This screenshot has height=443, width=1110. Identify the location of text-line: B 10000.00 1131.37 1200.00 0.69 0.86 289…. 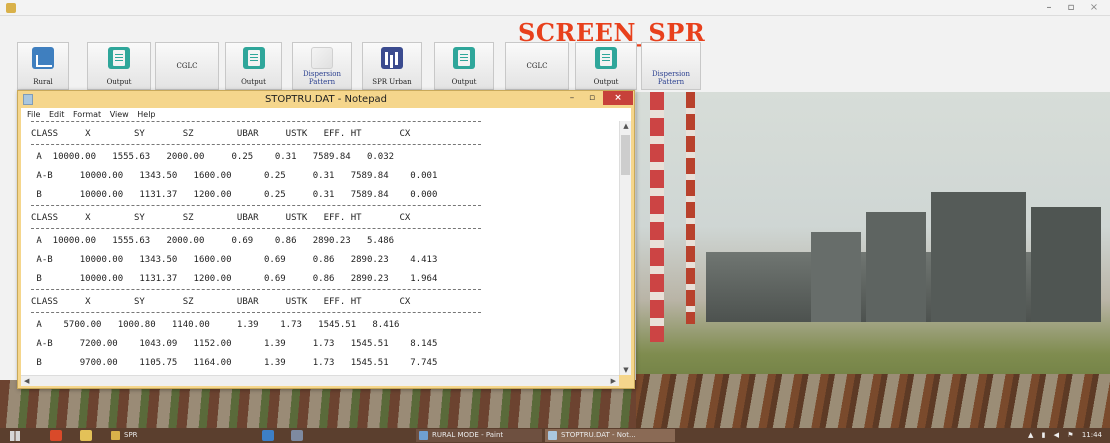
(234, 279).